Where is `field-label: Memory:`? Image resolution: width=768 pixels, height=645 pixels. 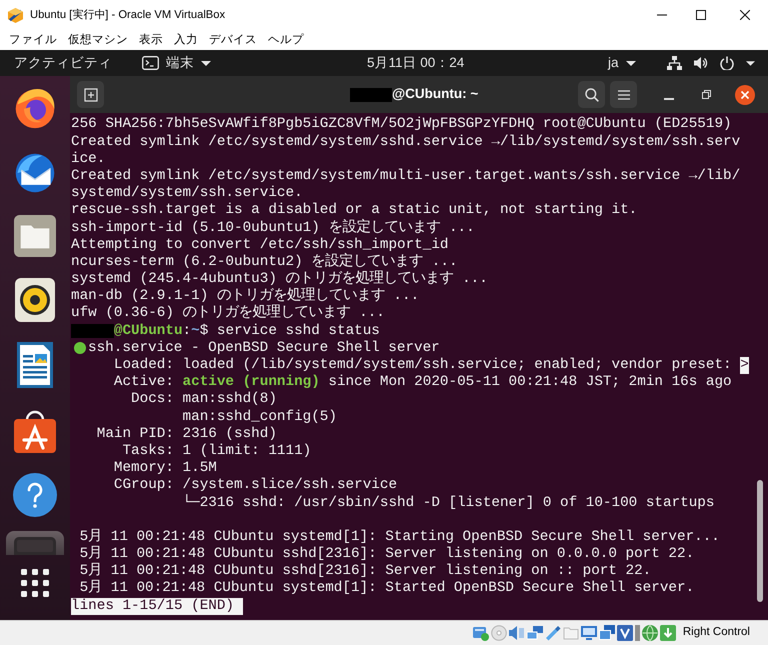 field-label: Memory: is located at coordinates (144, 468).